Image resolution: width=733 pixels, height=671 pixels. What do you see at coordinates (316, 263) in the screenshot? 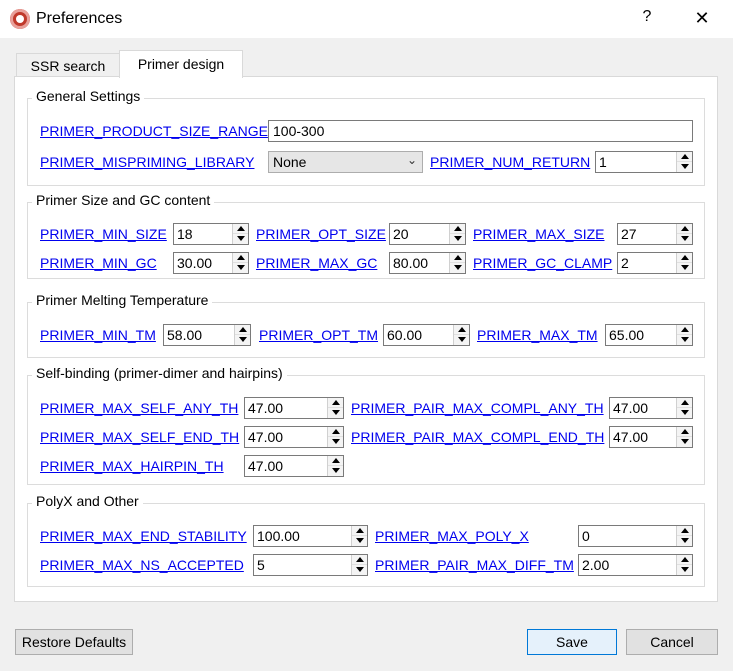
I see `max-gc-label: PRIMER_MAX_GC` at bounding box center [316, 263].